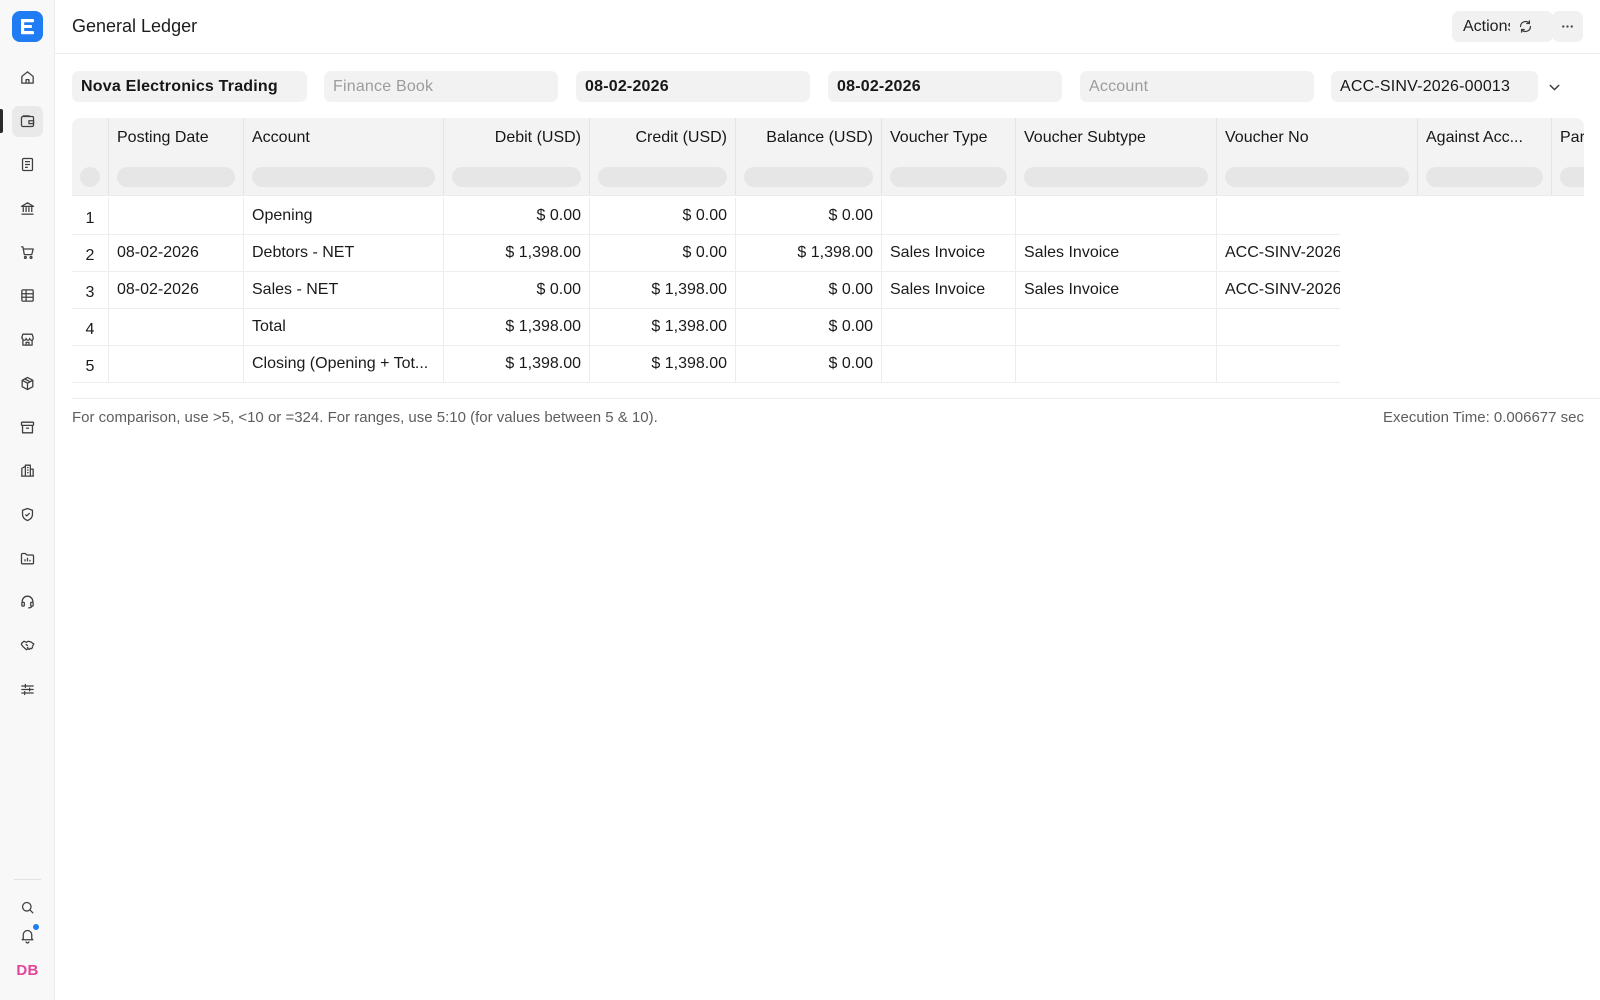 The image size is (1600, 1000). What do you see at coordinates (1525, 26) in the screenshot?
I see `refresh-button` at bounding box center [1525, 26].